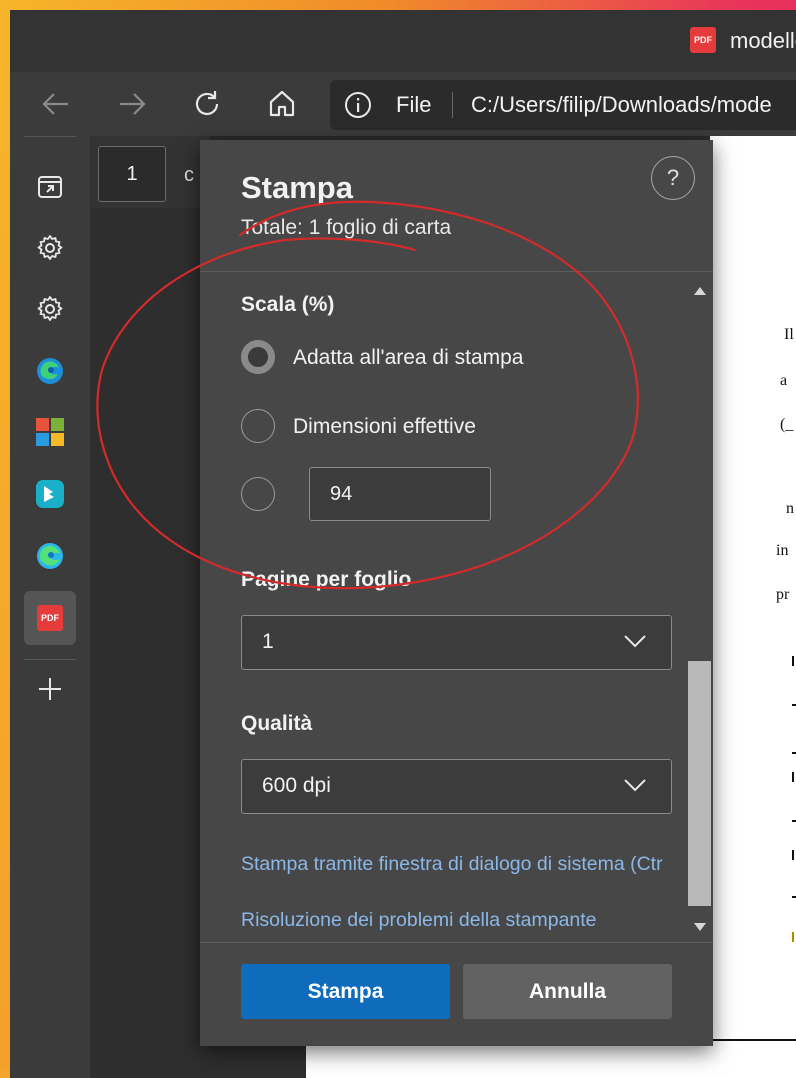 The image size is (796, 1078). I want to click on sidebar-divider, so click(50, 136).